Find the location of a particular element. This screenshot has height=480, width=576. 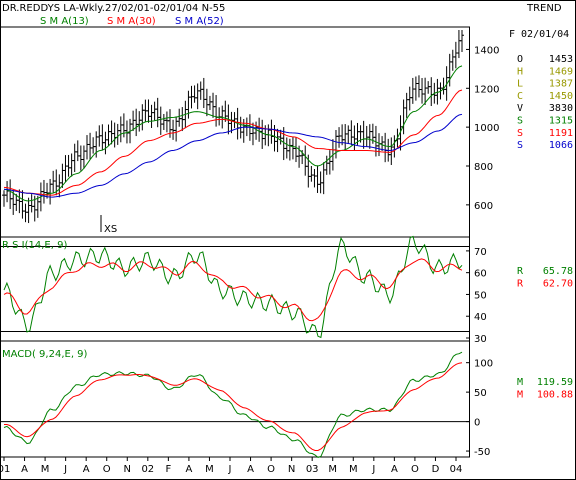

price-info-key: O is located at coordinates (520, 59).